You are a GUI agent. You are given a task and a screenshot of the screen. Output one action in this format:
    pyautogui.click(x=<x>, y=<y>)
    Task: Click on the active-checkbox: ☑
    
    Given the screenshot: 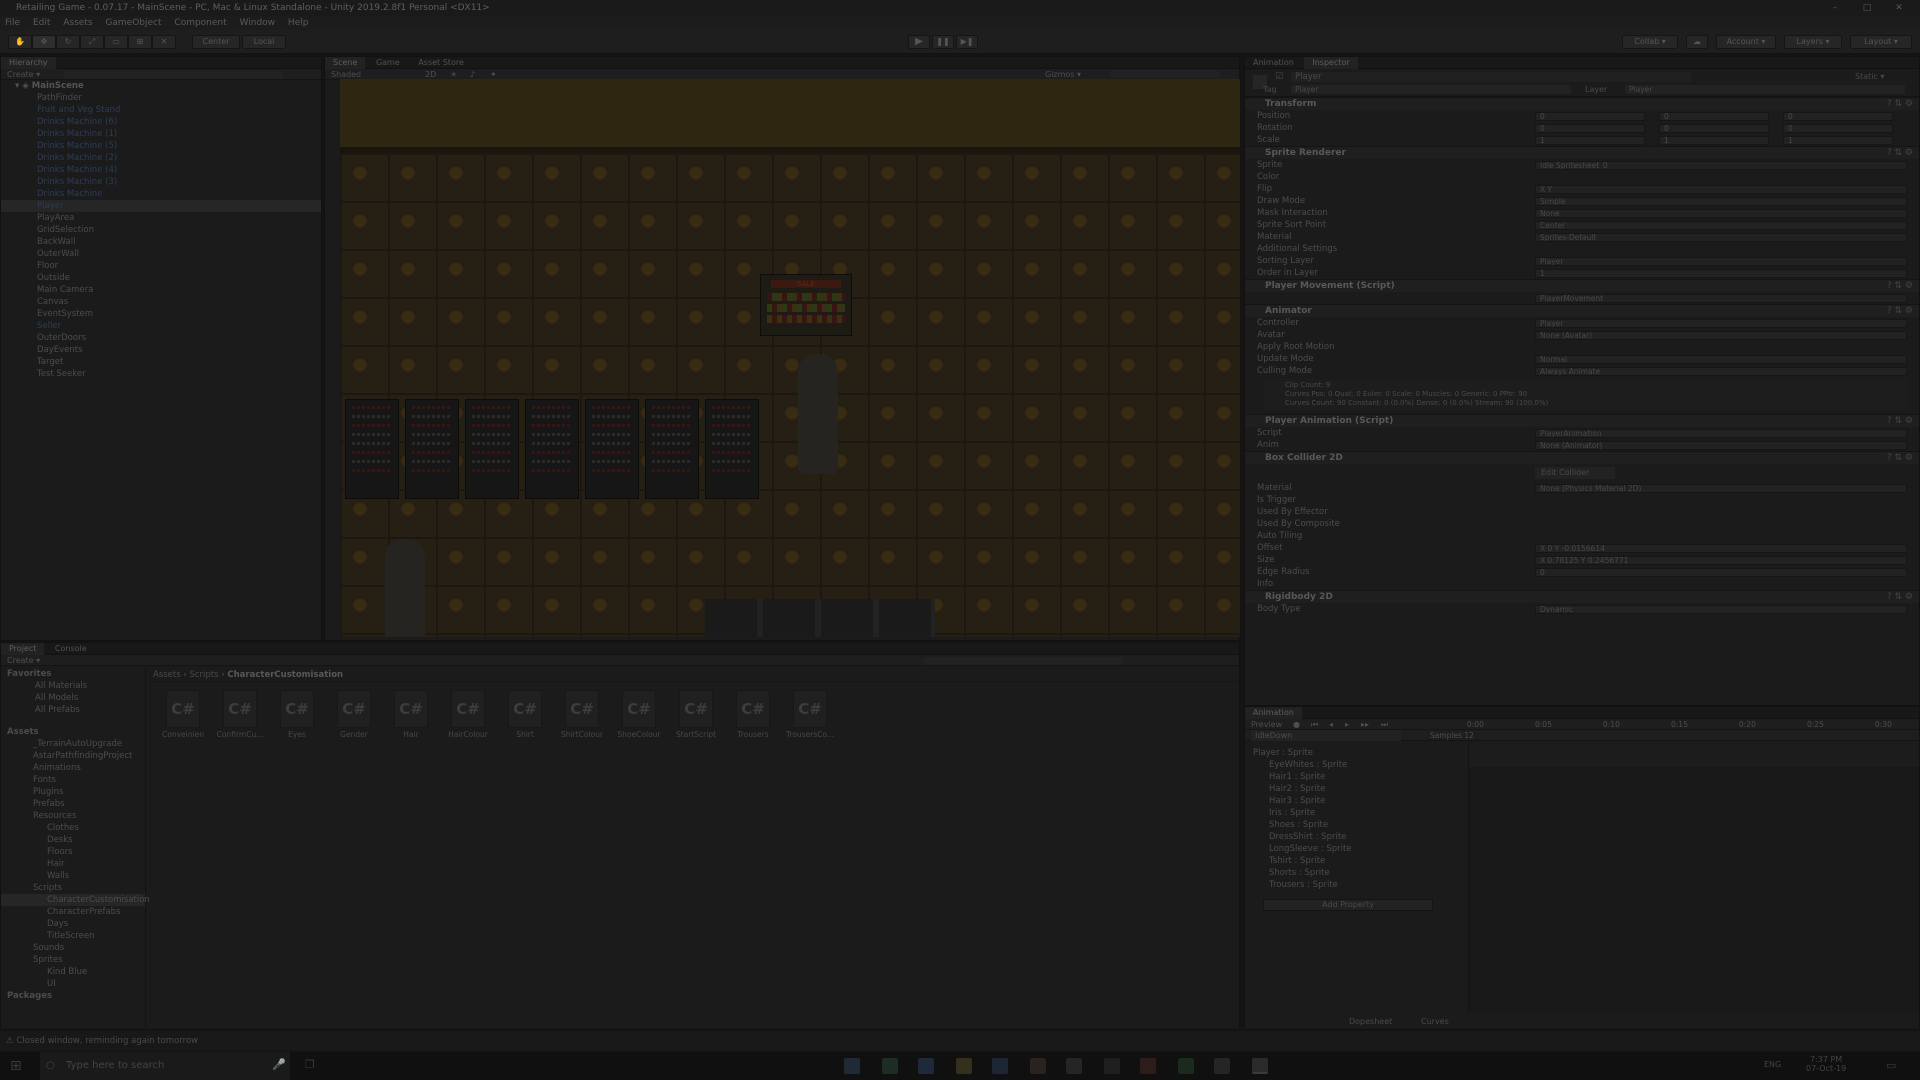 What is the action you would take?
    pyautogui.click(x=1279, y=77)
    